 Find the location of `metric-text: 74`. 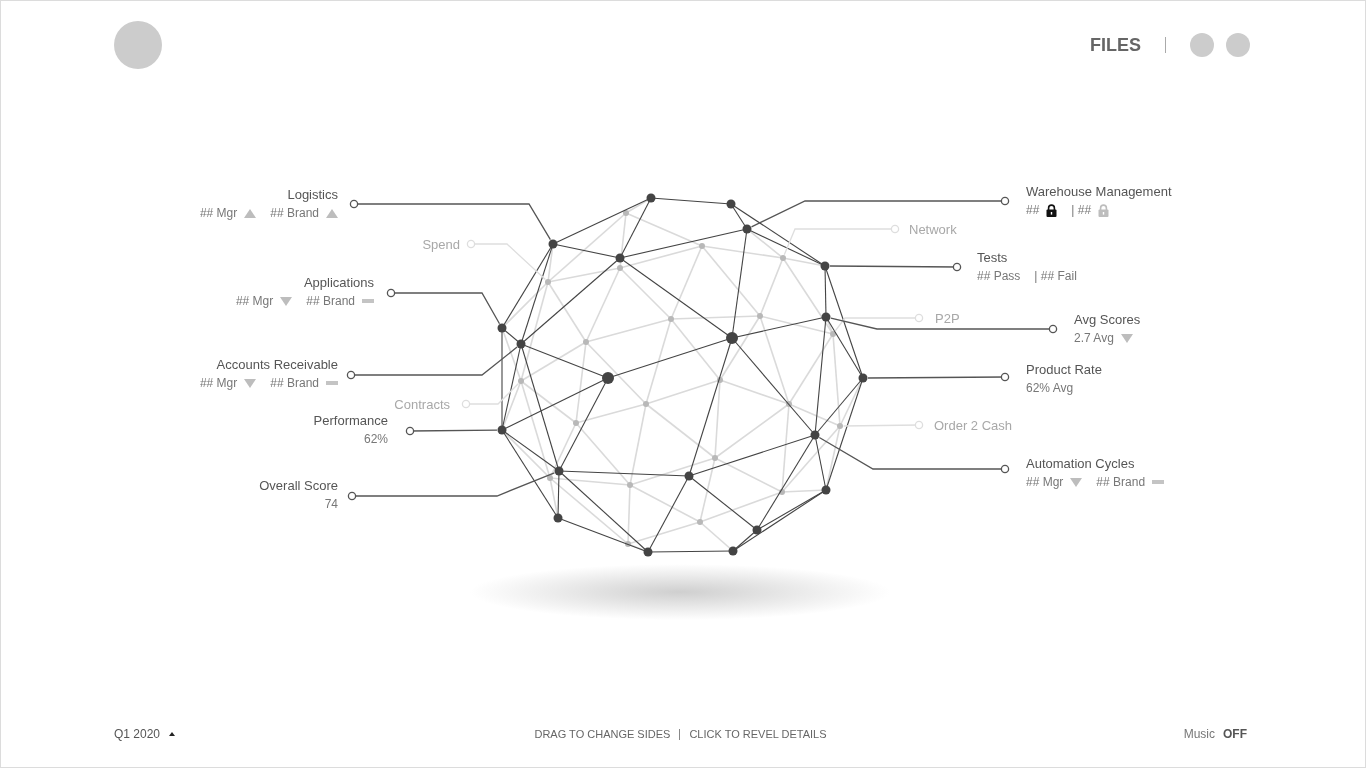

metric-text: 74 is located at coordinates (331, 504).